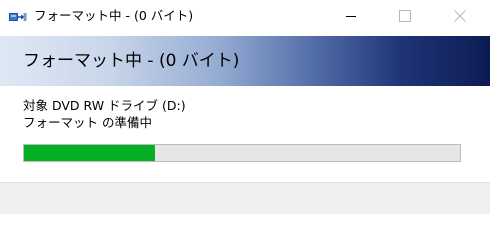  I want to click on maximize-icon, so click(405, 15).